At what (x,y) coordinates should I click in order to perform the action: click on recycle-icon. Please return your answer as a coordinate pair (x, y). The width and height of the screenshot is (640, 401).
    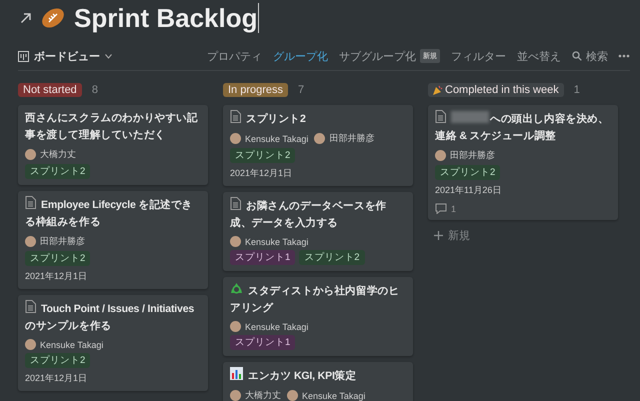
    Looking at the image, I should click on (236, 288).